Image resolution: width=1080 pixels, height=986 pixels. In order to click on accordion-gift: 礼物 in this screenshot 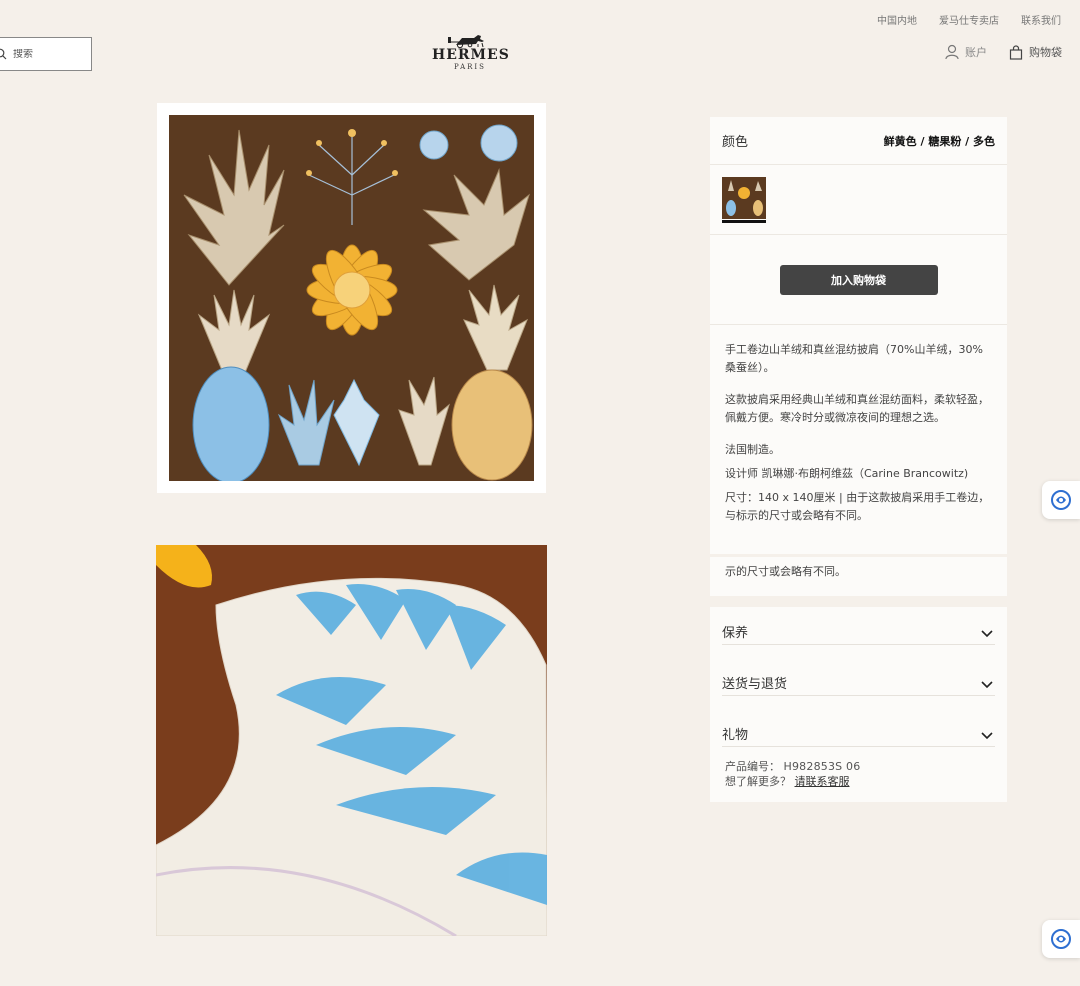, I will do `click(858, 727)`.